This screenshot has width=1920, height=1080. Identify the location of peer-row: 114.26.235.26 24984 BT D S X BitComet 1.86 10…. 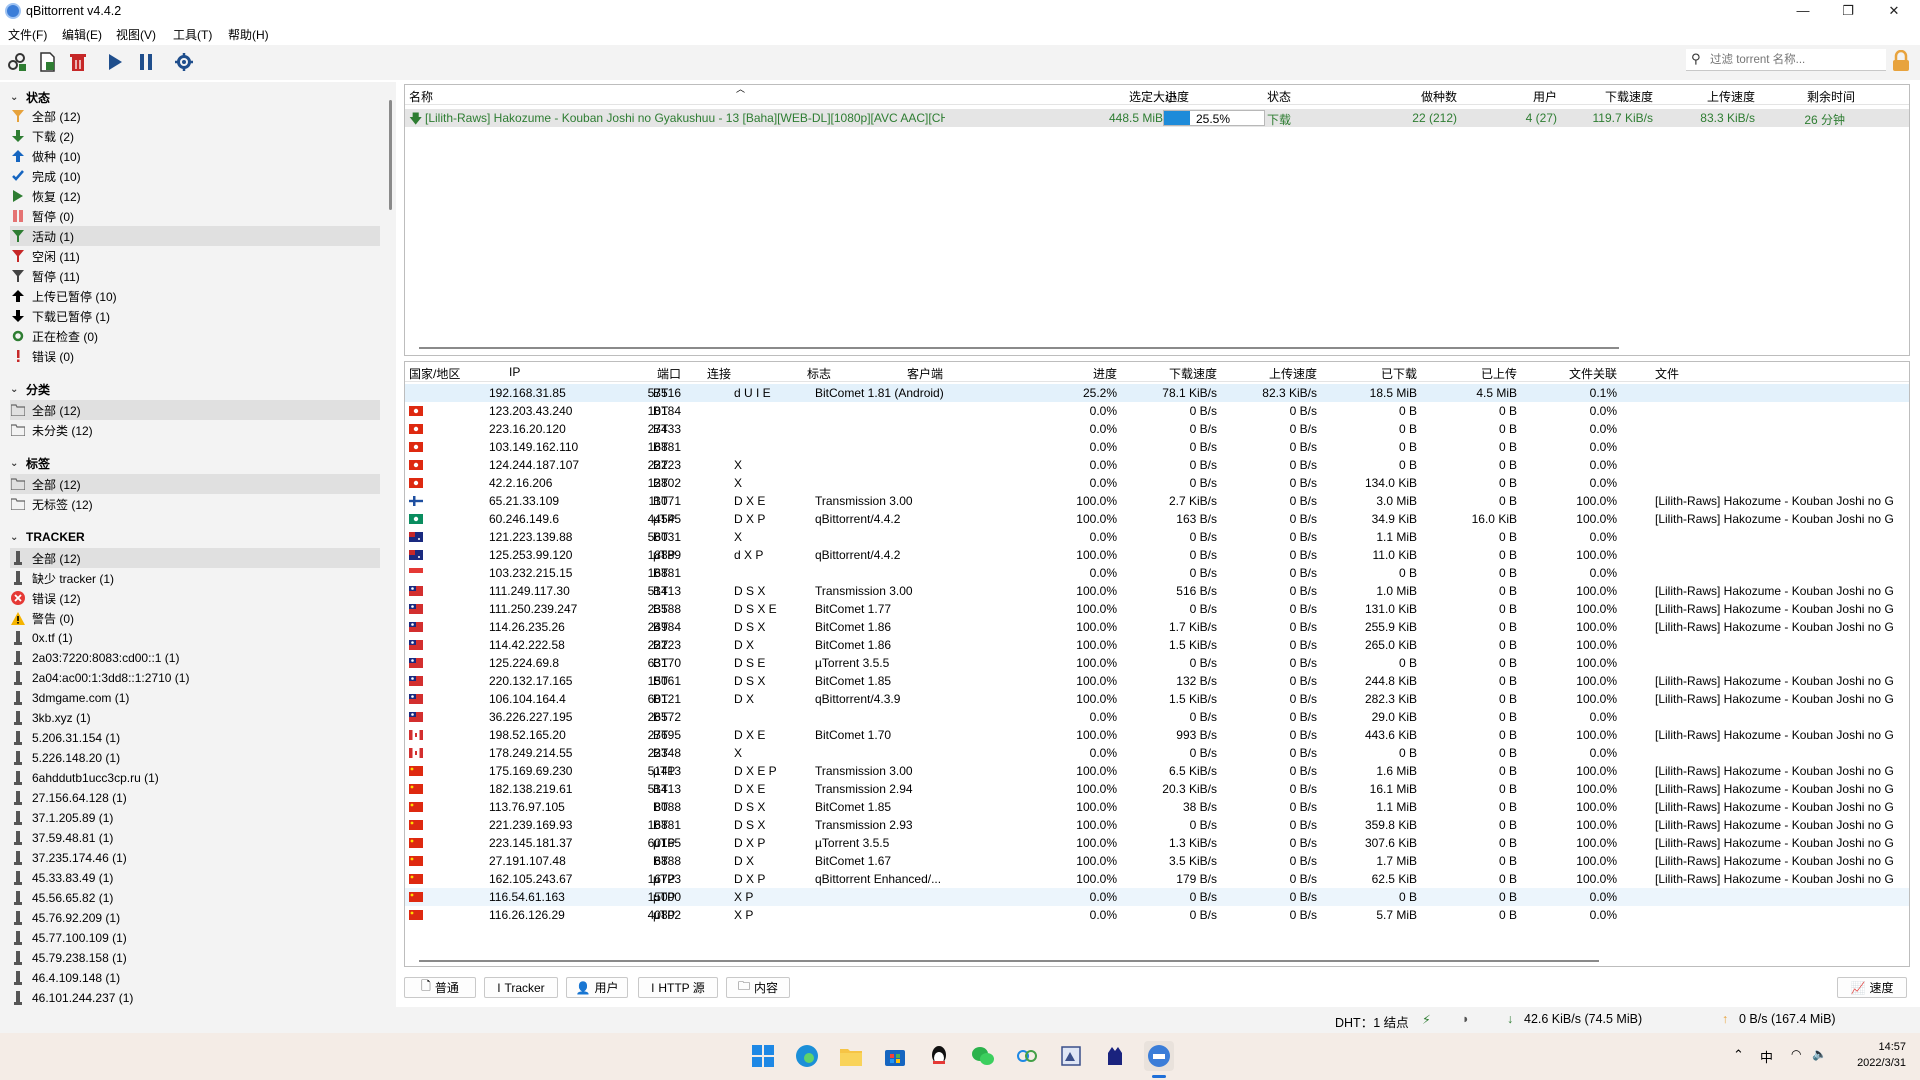
(1157, 627).